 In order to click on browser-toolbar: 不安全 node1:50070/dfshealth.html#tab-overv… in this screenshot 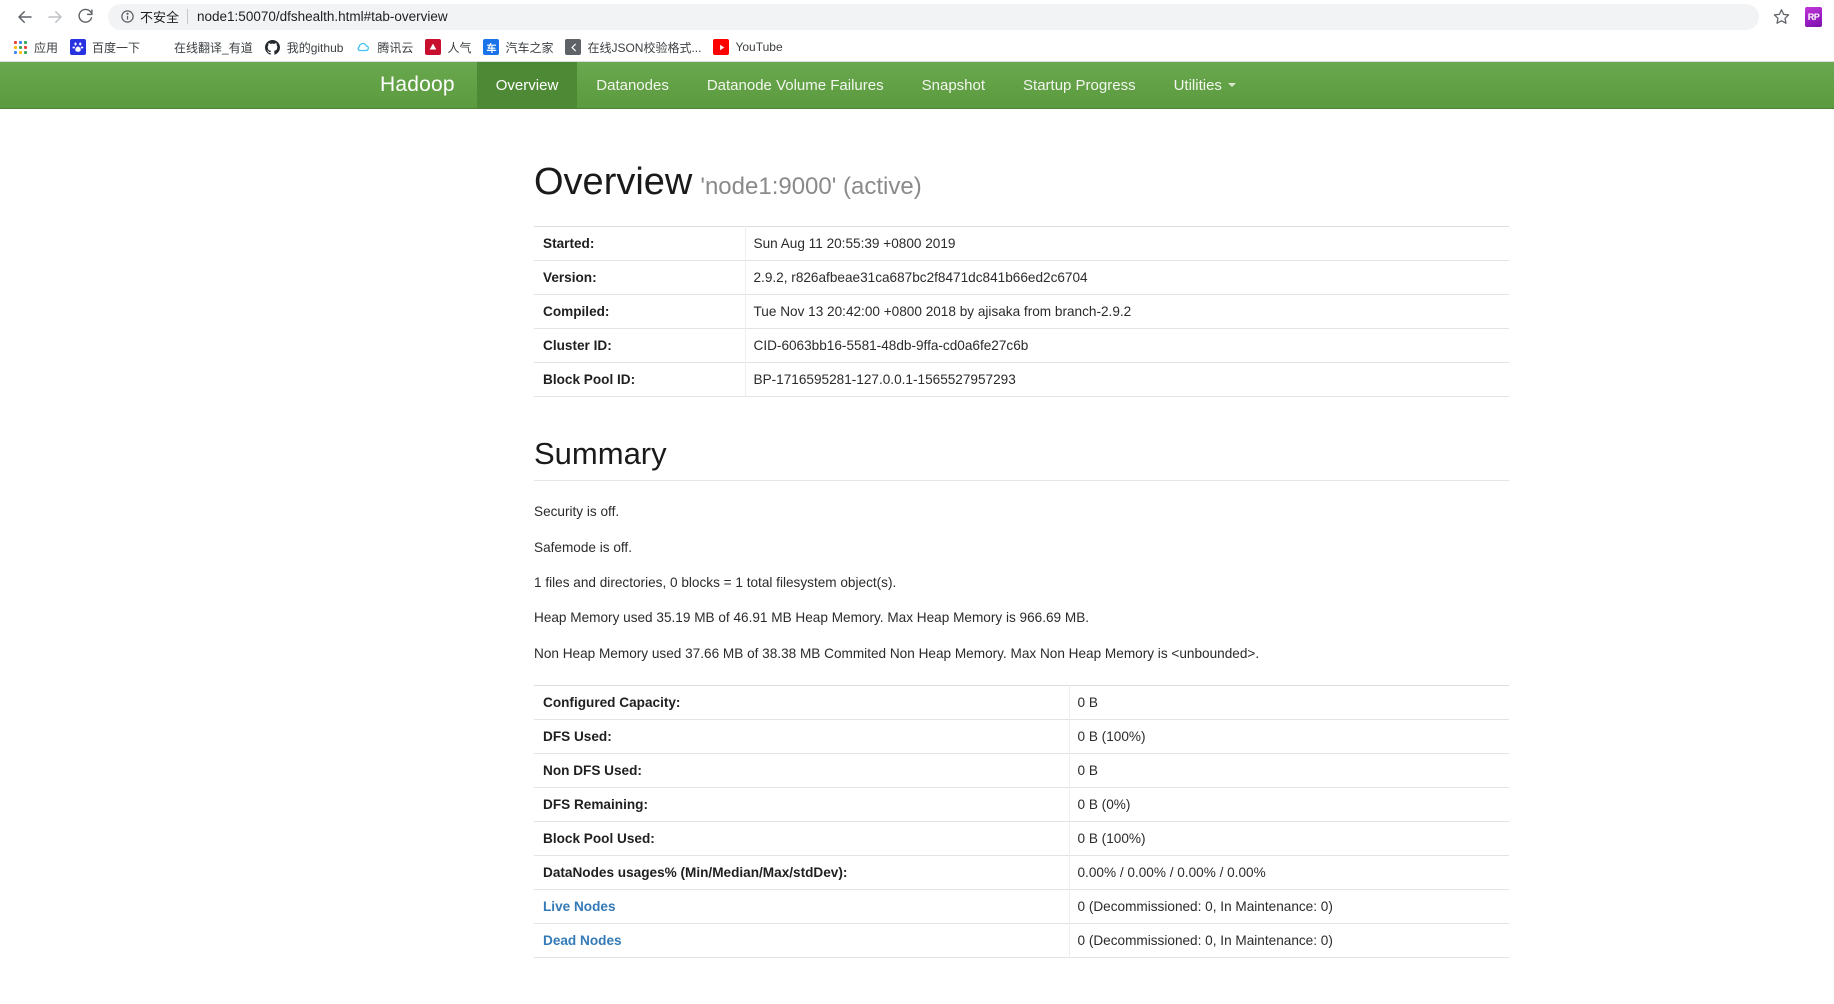, I will do `click(917, 16)`.